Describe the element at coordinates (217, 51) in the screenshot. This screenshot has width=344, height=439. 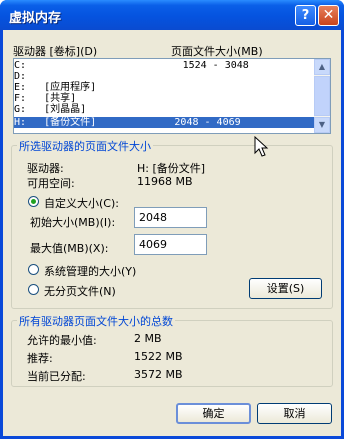
I see `pagefile-column-header: 页面文件大小(MB)` at that location.